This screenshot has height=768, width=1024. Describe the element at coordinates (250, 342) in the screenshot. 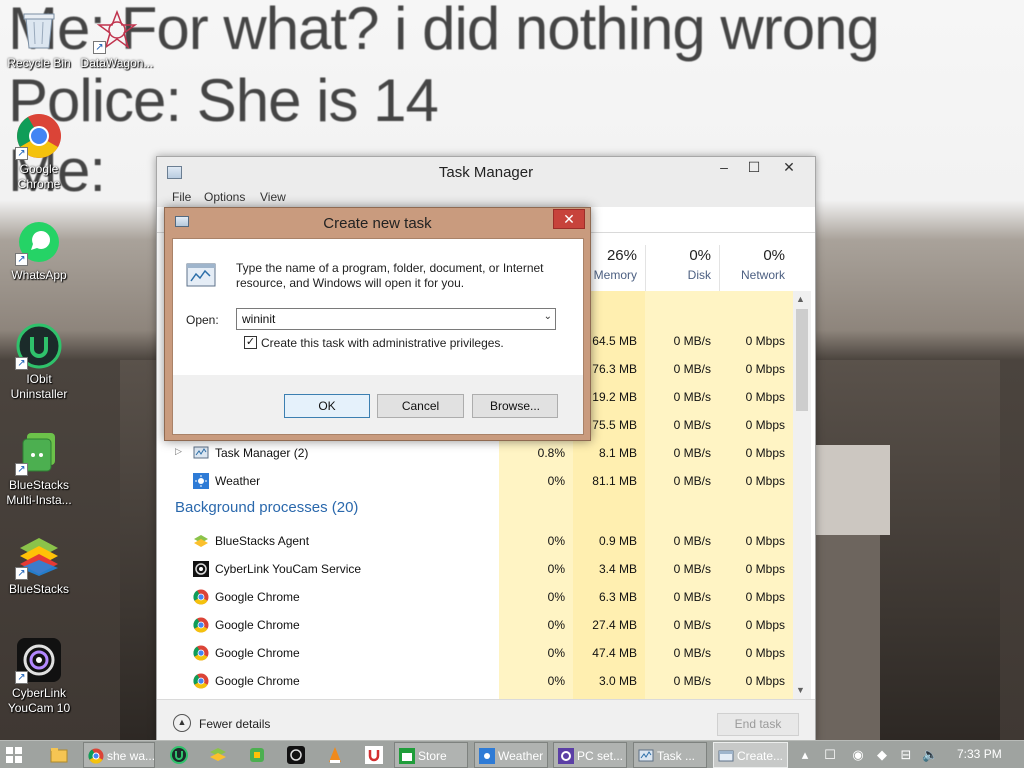

I see `admin-privileges-checkbox: ✓` at that location.